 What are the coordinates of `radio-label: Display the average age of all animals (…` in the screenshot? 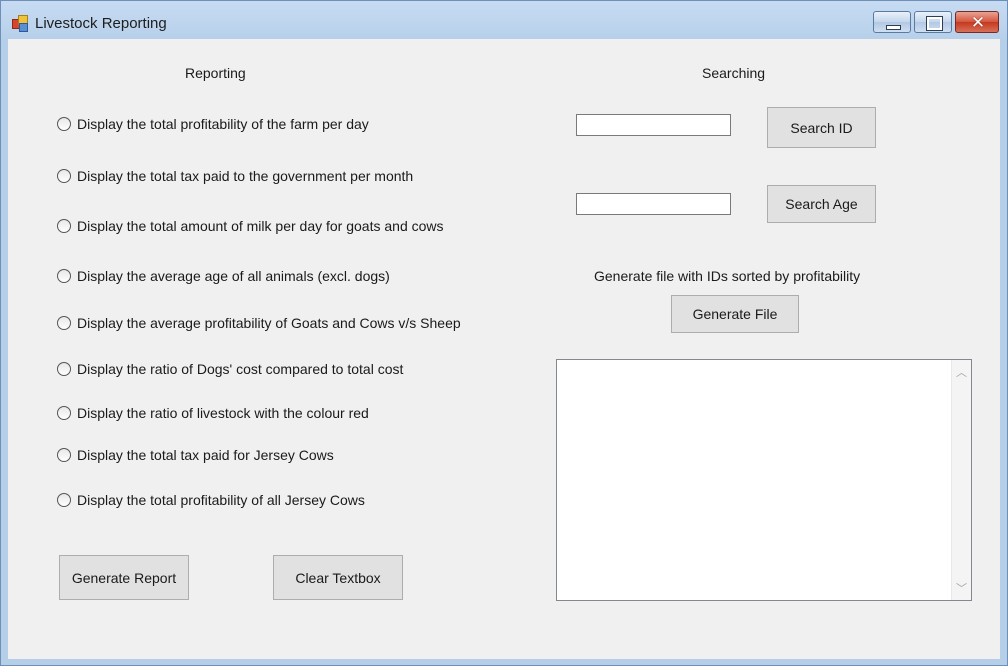 It's located at (233, 276).